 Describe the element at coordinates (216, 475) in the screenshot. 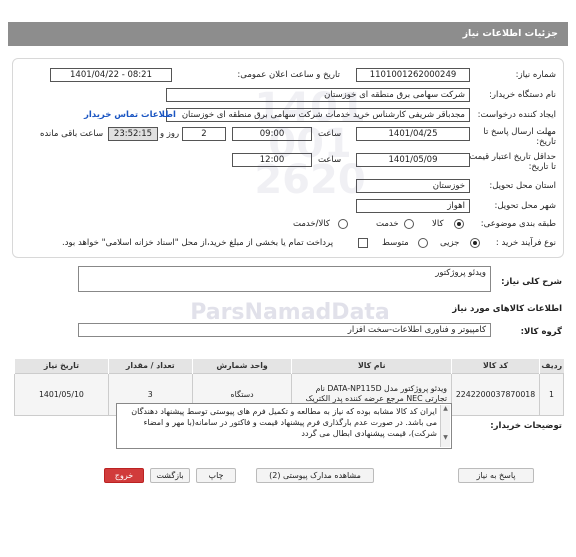

I see `print-button: چاپ` at that location.